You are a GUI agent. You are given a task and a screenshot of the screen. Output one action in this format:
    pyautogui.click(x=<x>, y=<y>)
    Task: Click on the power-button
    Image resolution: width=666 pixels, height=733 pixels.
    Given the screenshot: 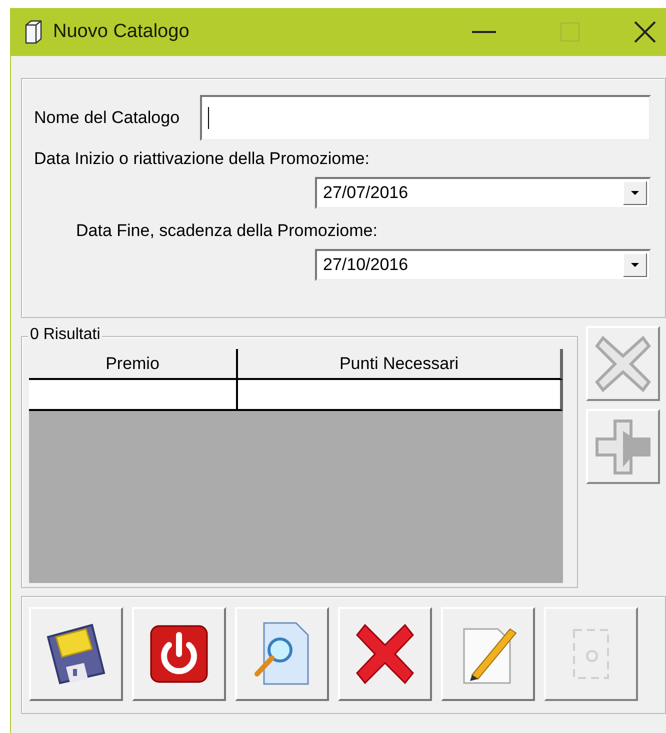 What is the action you would take?
    pyautogui.click(x=179, y=654)
    